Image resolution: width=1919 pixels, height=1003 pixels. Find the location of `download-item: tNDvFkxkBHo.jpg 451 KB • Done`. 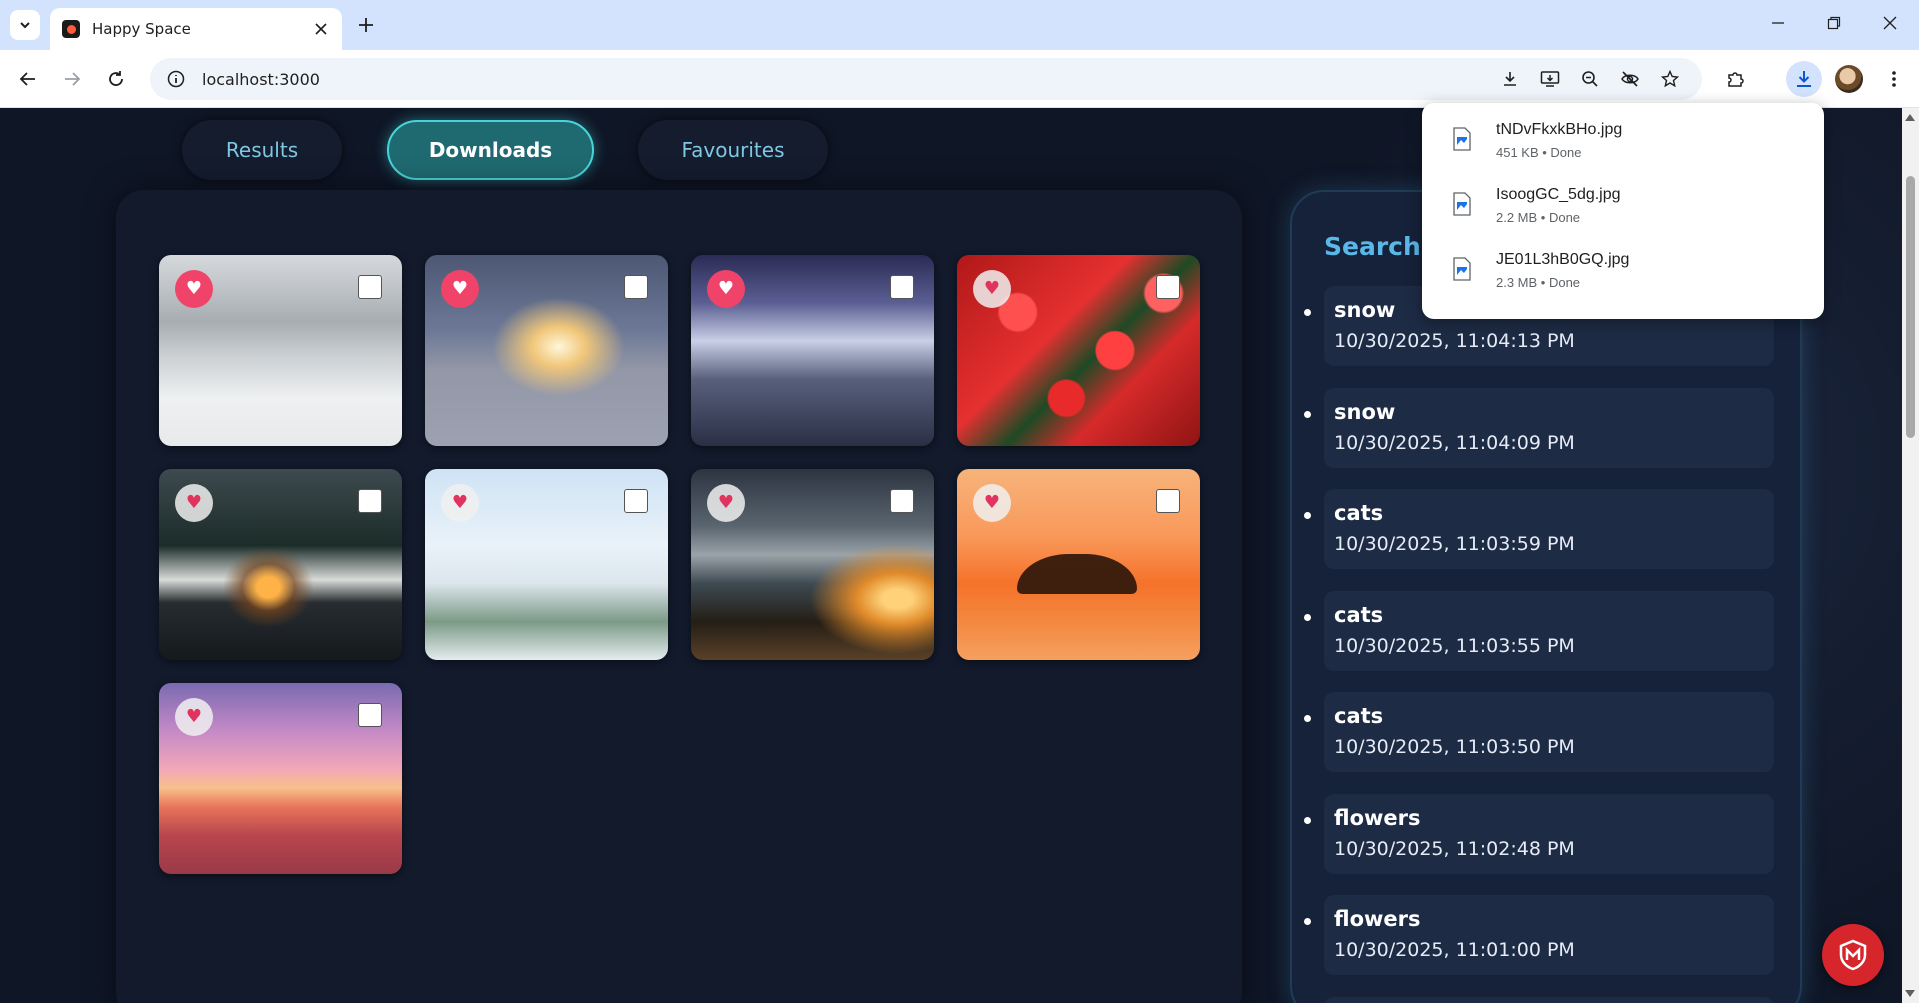

download-item: tNDvFkxkBHo.jpg 451 KB • Done is located at coordinates (1623, 141).